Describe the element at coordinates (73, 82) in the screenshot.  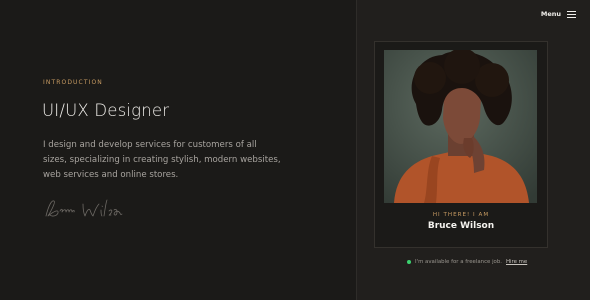
I see `intro-eyebrow: INTRODUCTION` at that location.